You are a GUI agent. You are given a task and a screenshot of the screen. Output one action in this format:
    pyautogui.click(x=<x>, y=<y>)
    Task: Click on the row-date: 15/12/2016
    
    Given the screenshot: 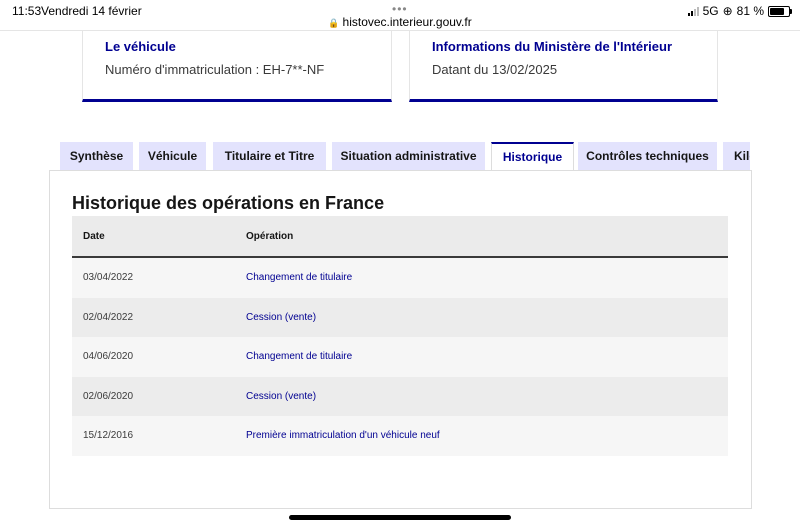 What is the action you would take?
    pyautogui.click(x=108, y=436)
    